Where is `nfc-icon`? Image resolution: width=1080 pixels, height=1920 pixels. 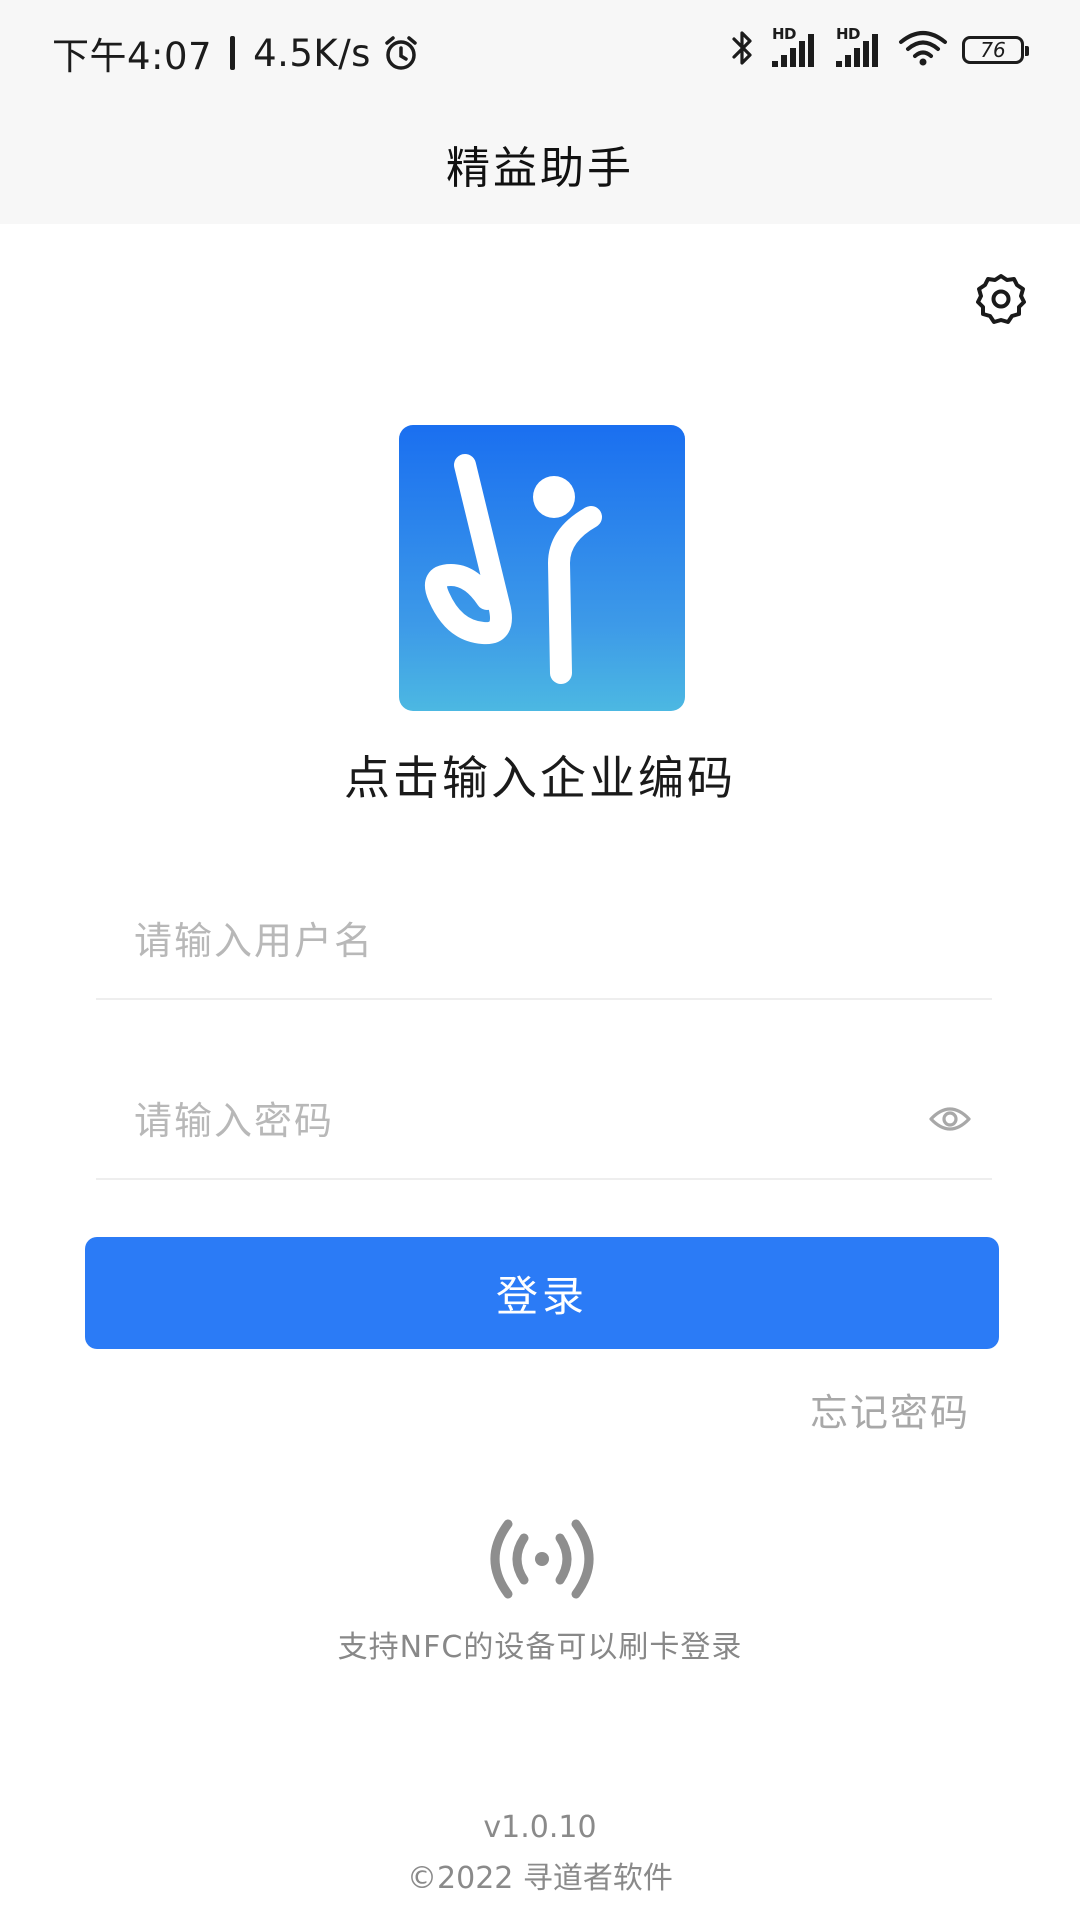
nfc-icon is located at coordinates (542, 1559).